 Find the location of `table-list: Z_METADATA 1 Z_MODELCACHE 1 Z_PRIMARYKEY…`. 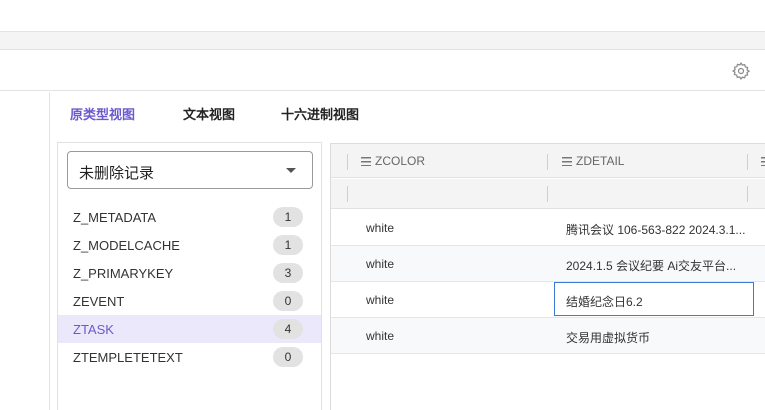

table-list: Z_METADATA 1 Z_MODELCACHE 1 Z_PRIMARYKEY… is located at coordinates (189, 287).